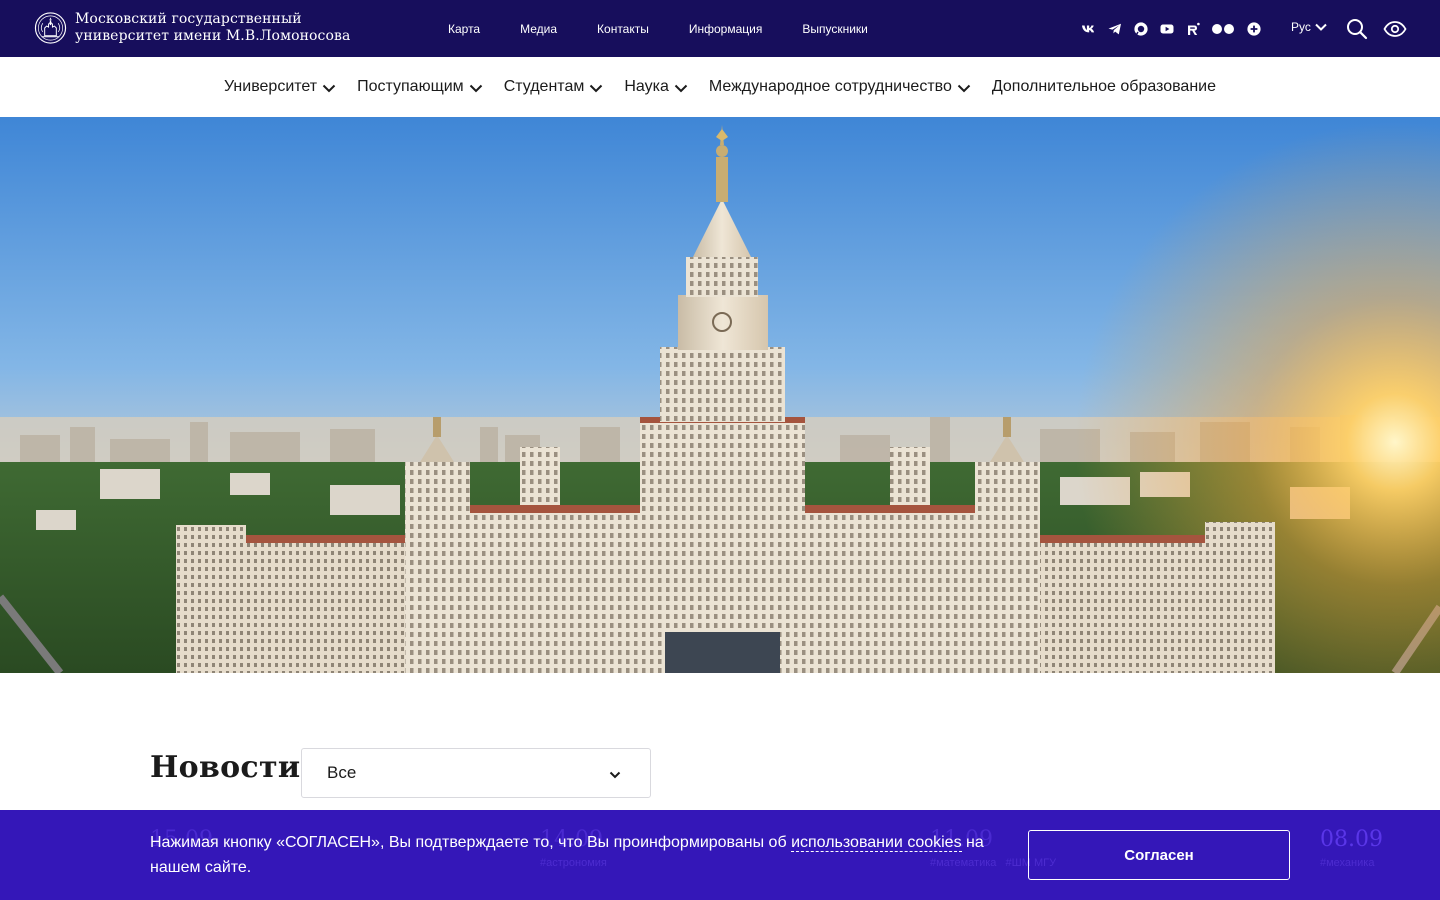  Describe the element at coordinates (410, 86) in the screenshot. I see `nav-item-label: Поступающим` at that location.